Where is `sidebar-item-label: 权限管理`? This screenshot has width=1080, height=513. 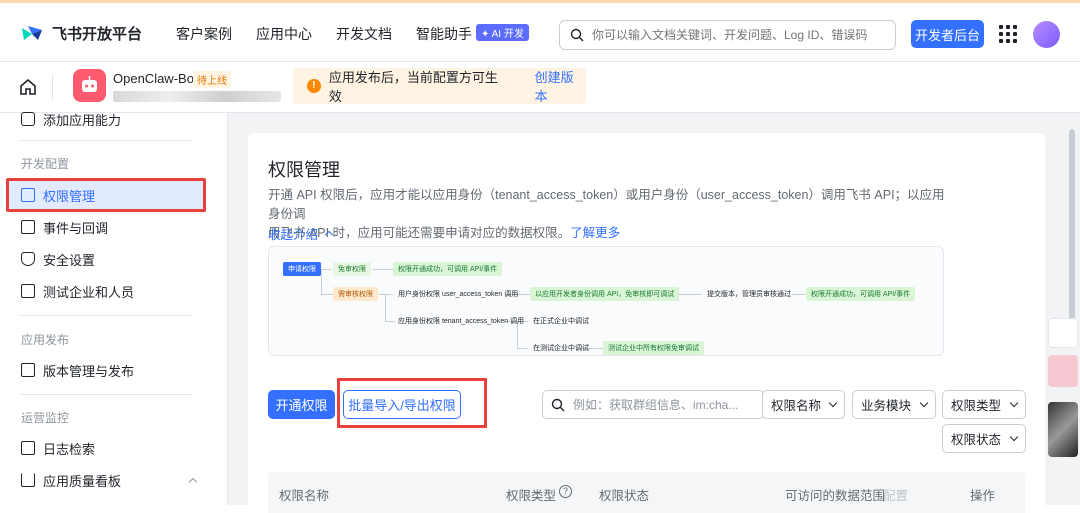
sidebar-item-label: 权限管理 is located at coordinates (69, 196).